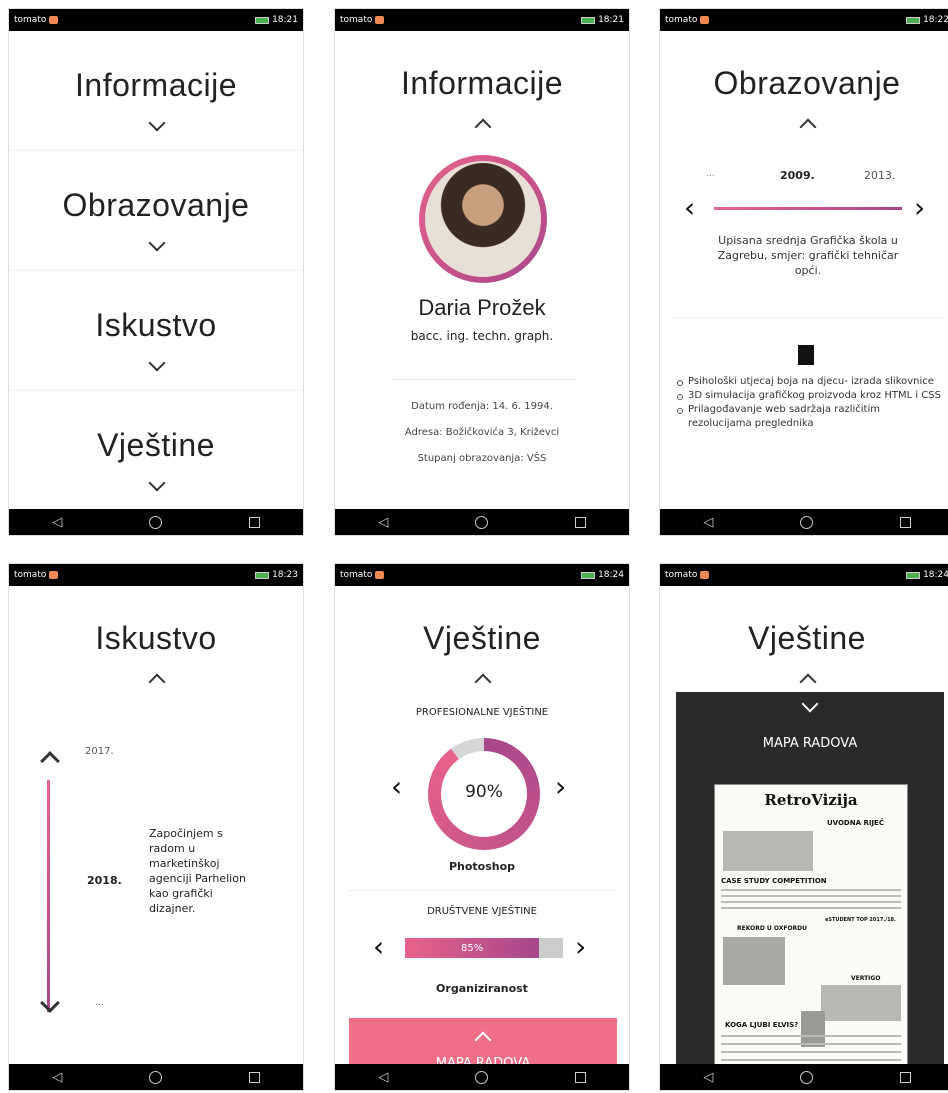 The height and width of the screenshot is (1093, 948). What do you see at coordinates (484, 792) in the screenshot?
I see `professional-skill-value: 90%` at bounding box center [484, 792].